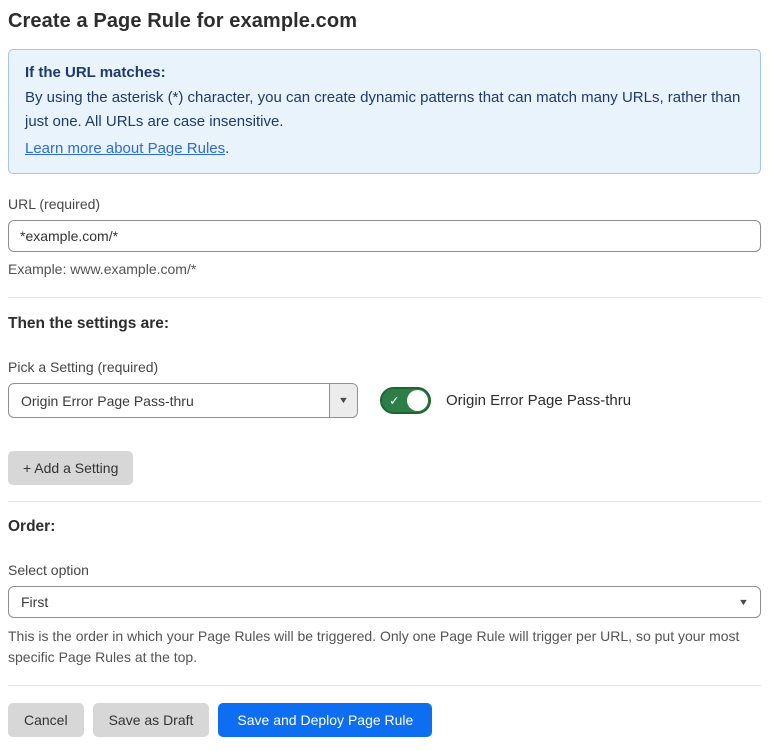 This screenshot has height=751, width=770. What do you see at coordinates (394, 400) in the screenshot?
I see `check-icon: ✓` at bounding box center [394, 400].